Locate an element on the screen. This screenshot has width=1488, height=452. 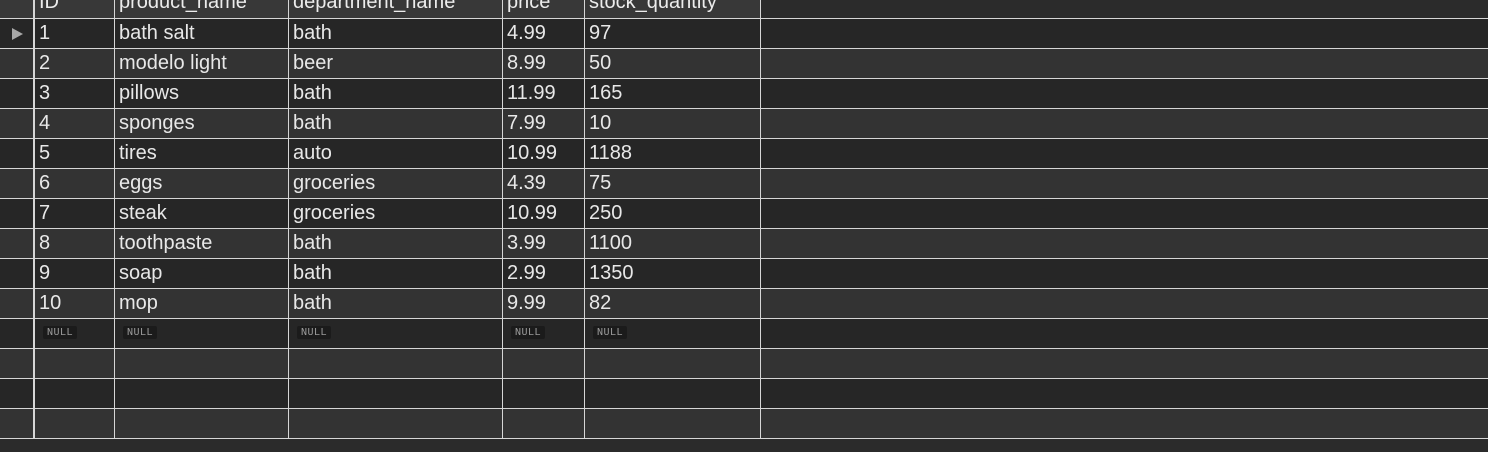
cell-price: 2.99 is located at coordinates (544, 273).